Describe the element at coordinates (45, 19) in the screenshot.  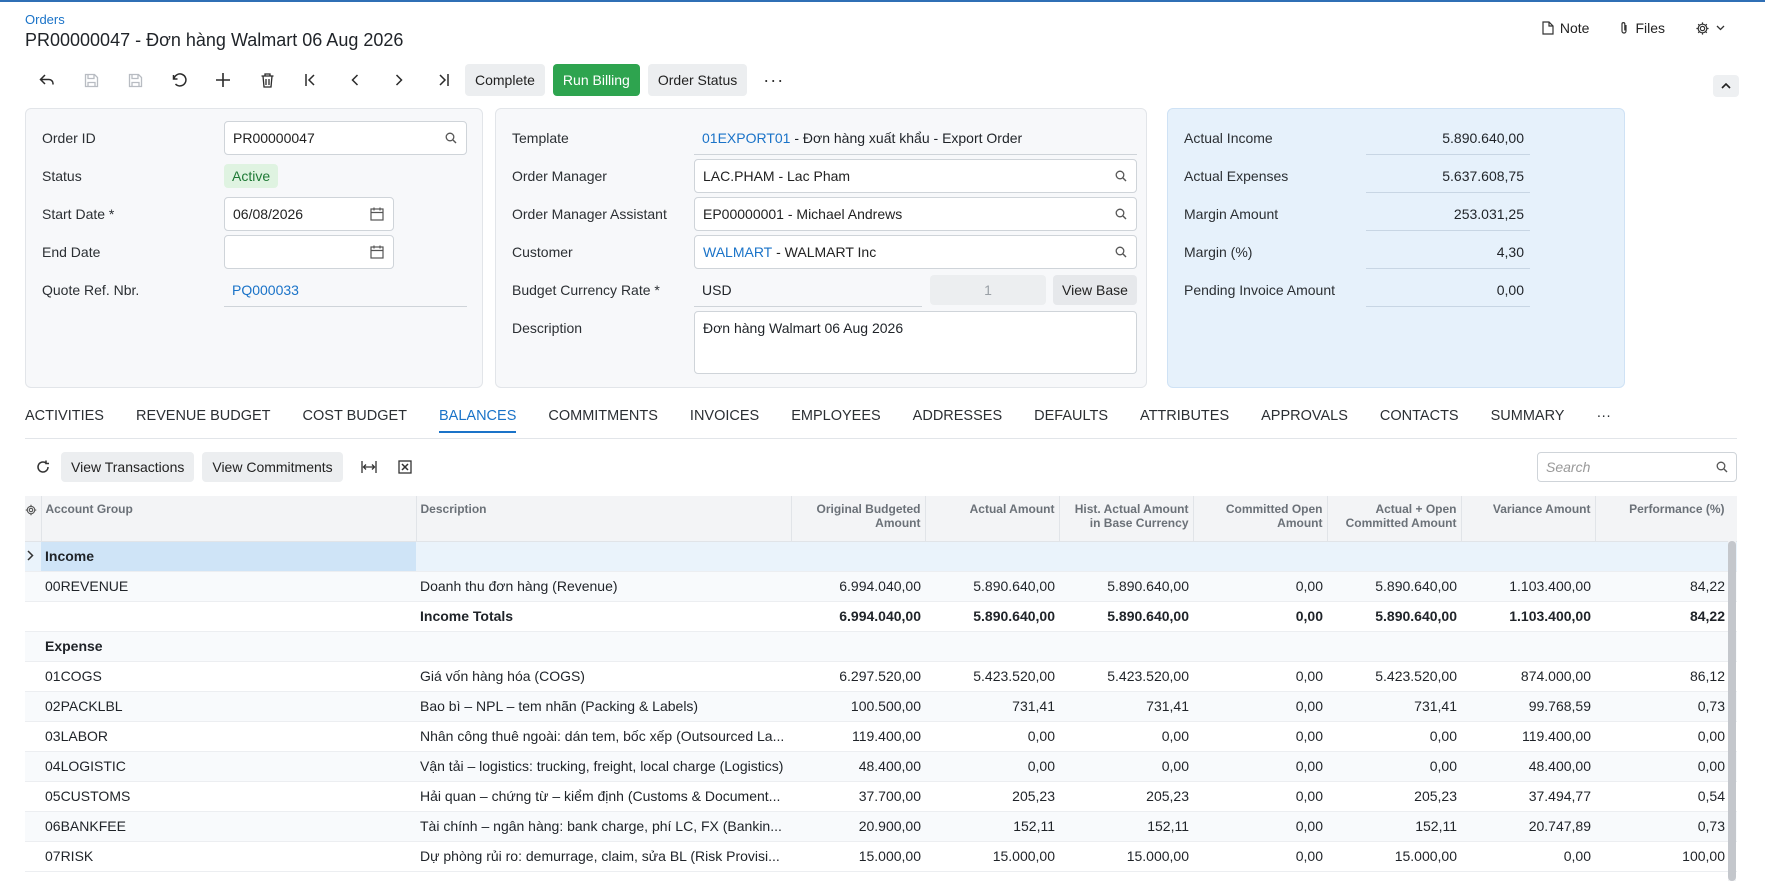
I see `breadcrumb: Orders` at that location.